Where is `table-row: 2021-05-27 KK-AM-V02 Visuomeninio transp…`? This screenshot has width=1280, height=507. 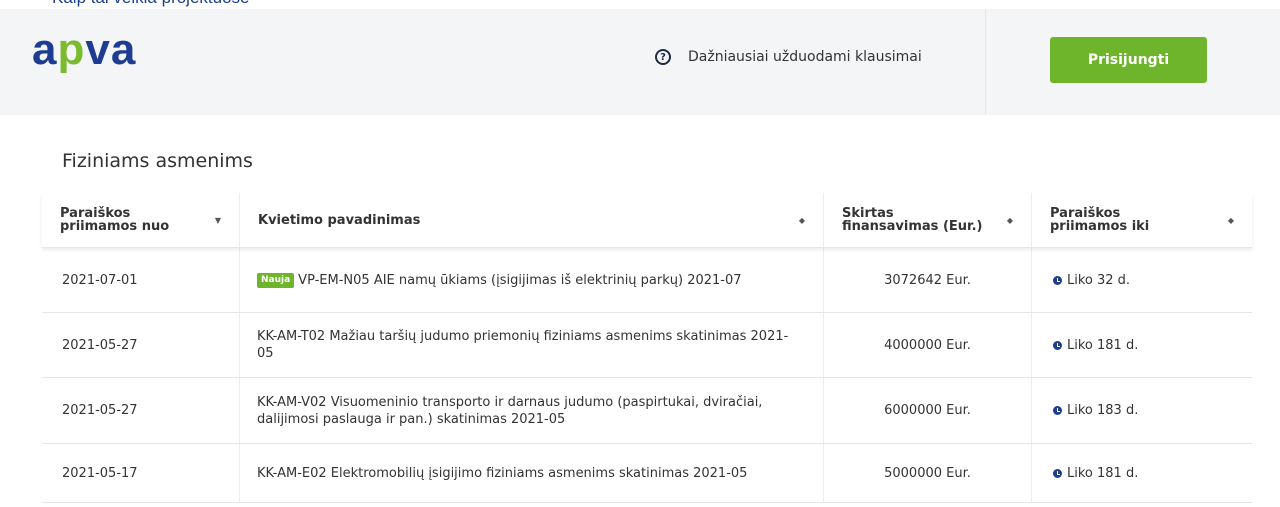 table-row: 2021-05-27 KK-AM-V02 Visuomeninio transp… is located at coordinates (647, 411).